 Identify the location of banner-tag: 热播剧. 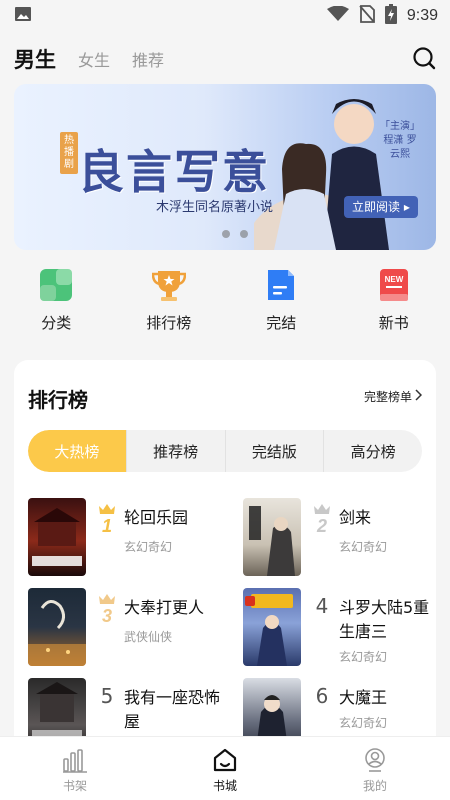
(69, 153).